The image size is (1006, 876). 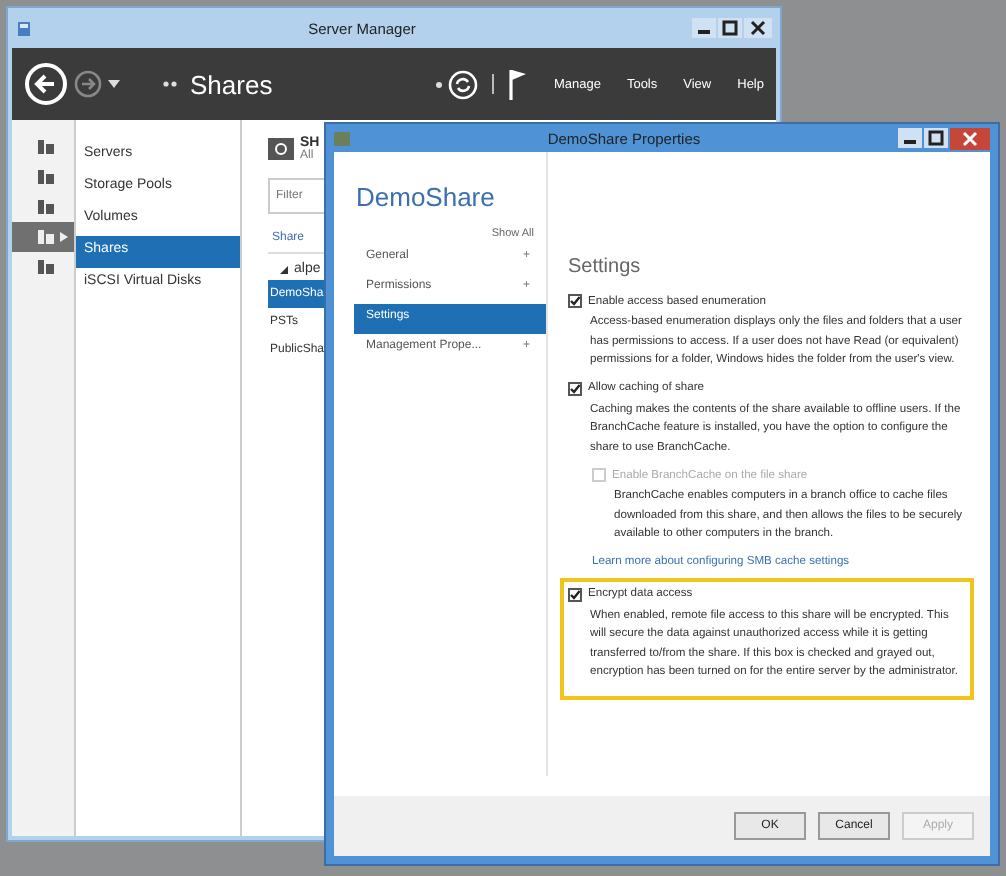 What do you see at coordinates (231, 84) in the screenshot?
I see `breadcrumb: Shares` at bounding box center [231, 84].